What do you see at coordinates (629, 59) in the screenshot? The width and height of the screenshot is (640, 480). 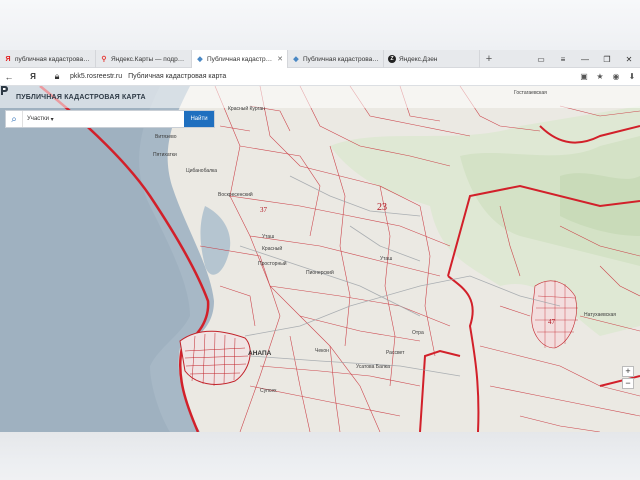 I see `close-window-icon: ✕` at bounding box center [629, 59].